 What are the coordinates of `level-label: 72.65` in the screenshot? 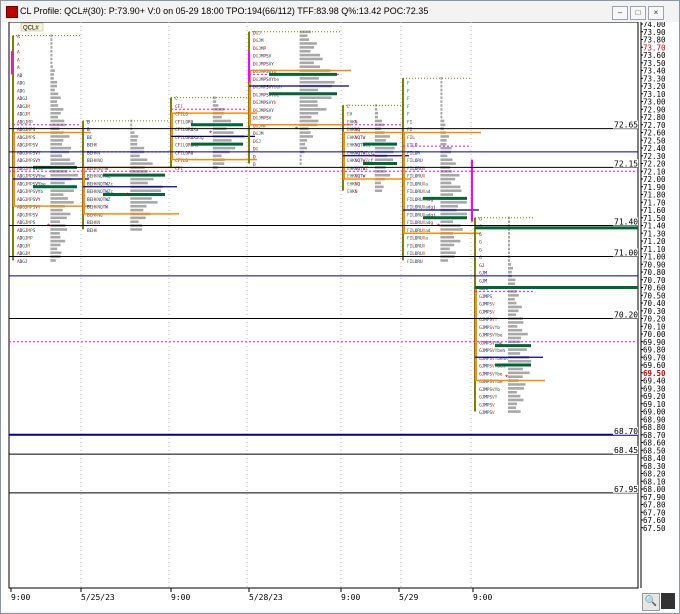 It's located at (626, 125).